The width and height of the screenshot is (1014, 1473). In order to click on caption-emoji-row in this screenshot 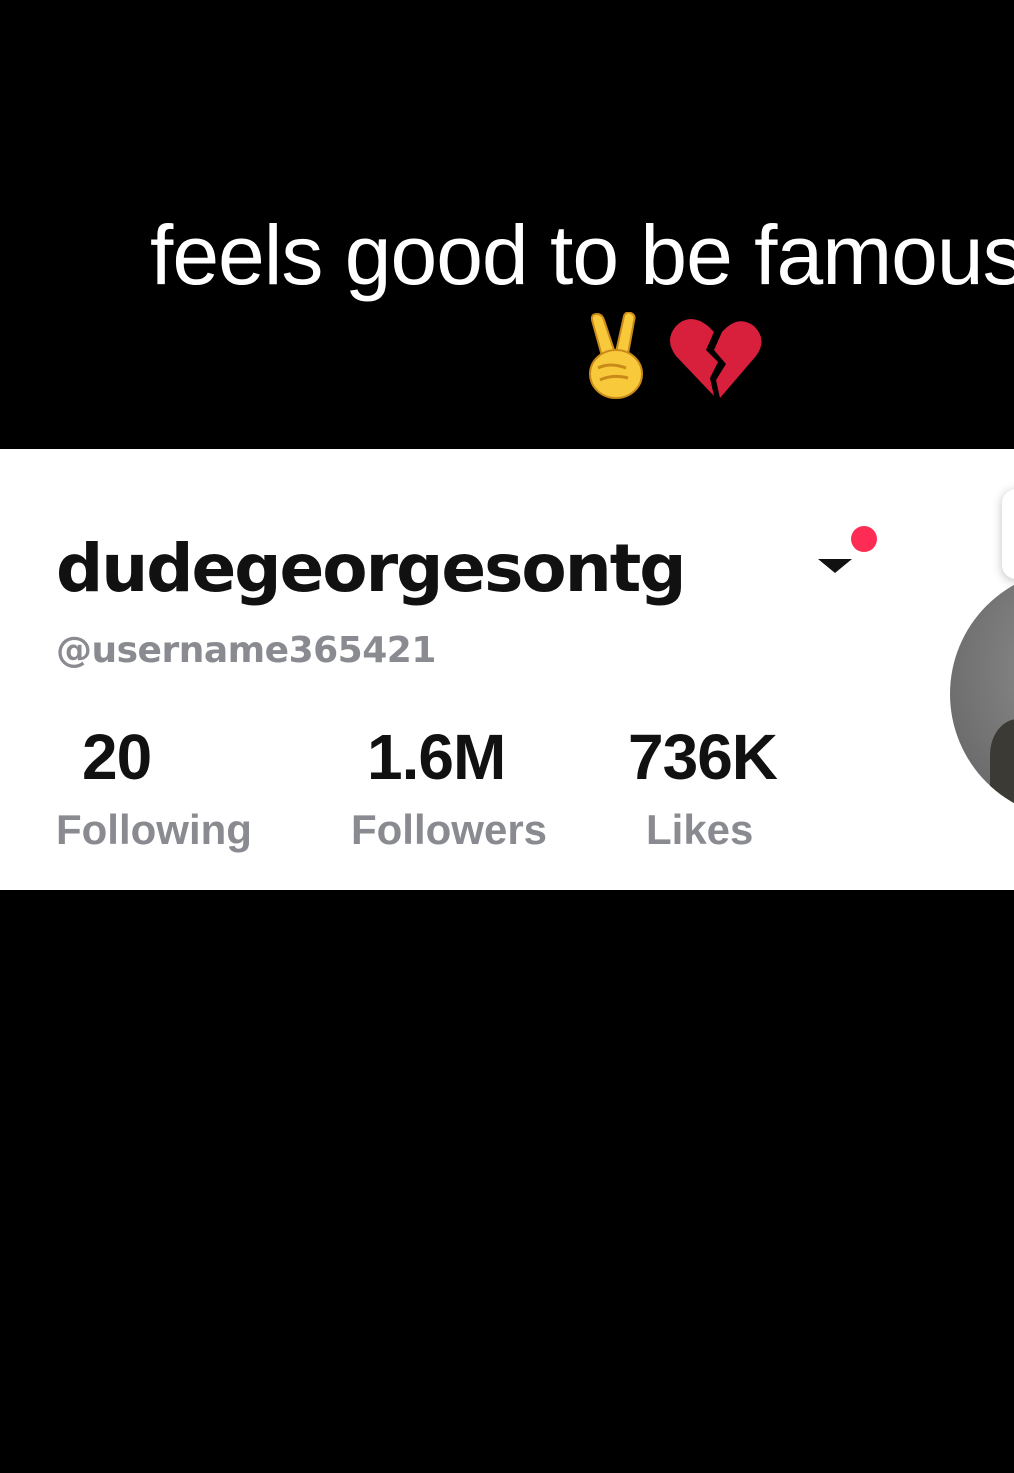, I will do `click(675, 357)`.